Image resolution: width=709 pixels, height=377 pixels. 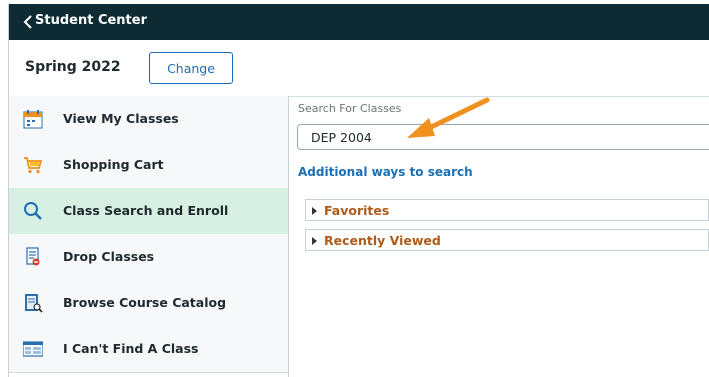 I want to click on additional-ways-to-search-link: Additional ways to search, so click(x=385, y=172).